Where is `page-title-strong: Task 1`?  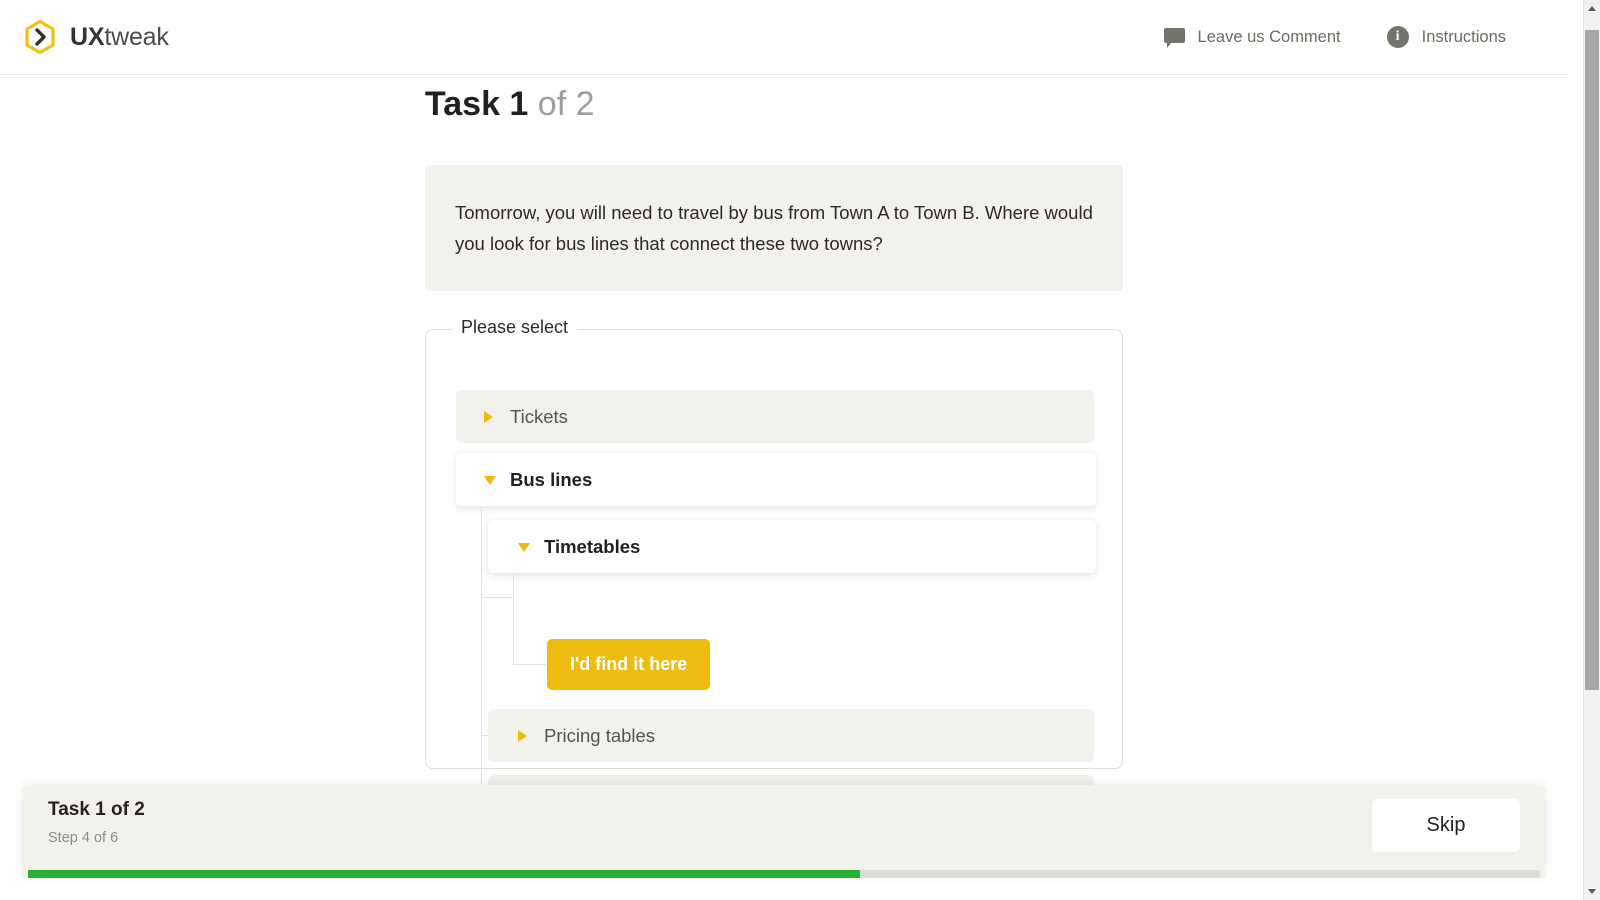 page-title-strong: Task 1 is located at coordinates (477, 104).